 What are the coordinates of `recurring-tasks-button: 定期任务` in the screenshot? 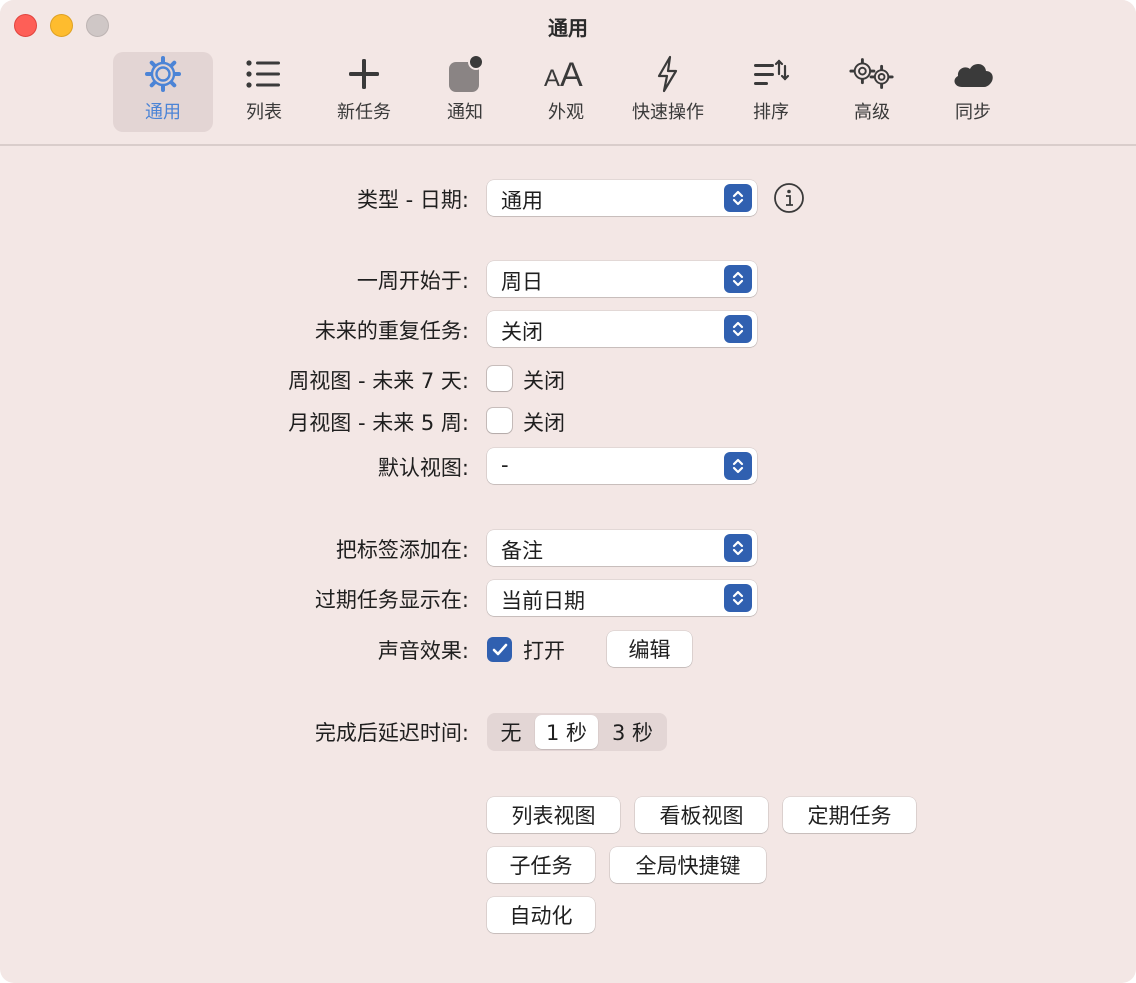 It's located at (849, 815).